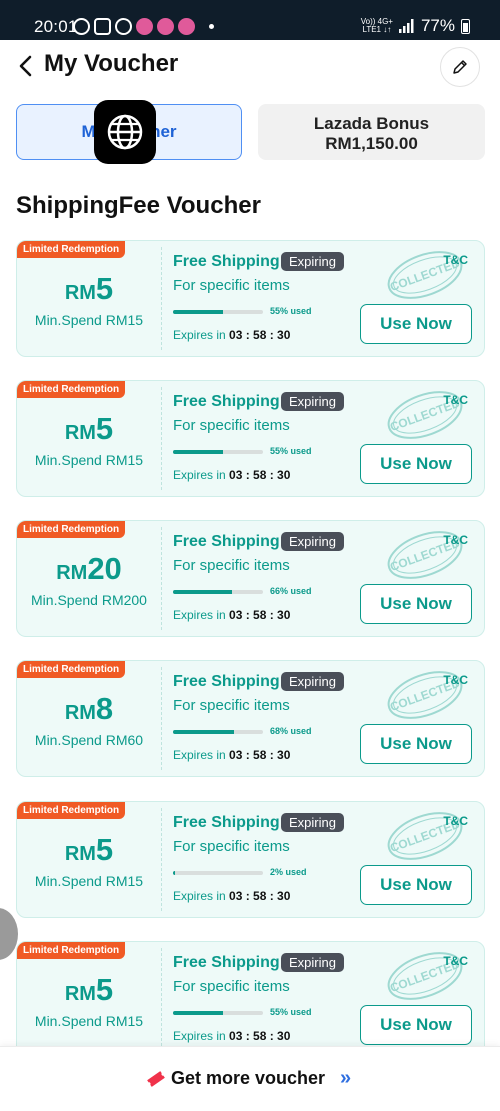 The image size is (500, 1111). What do you see at coordinates (406, 26) in the screenshot?
I see `signal-icon` at bounding box center [406, 26].